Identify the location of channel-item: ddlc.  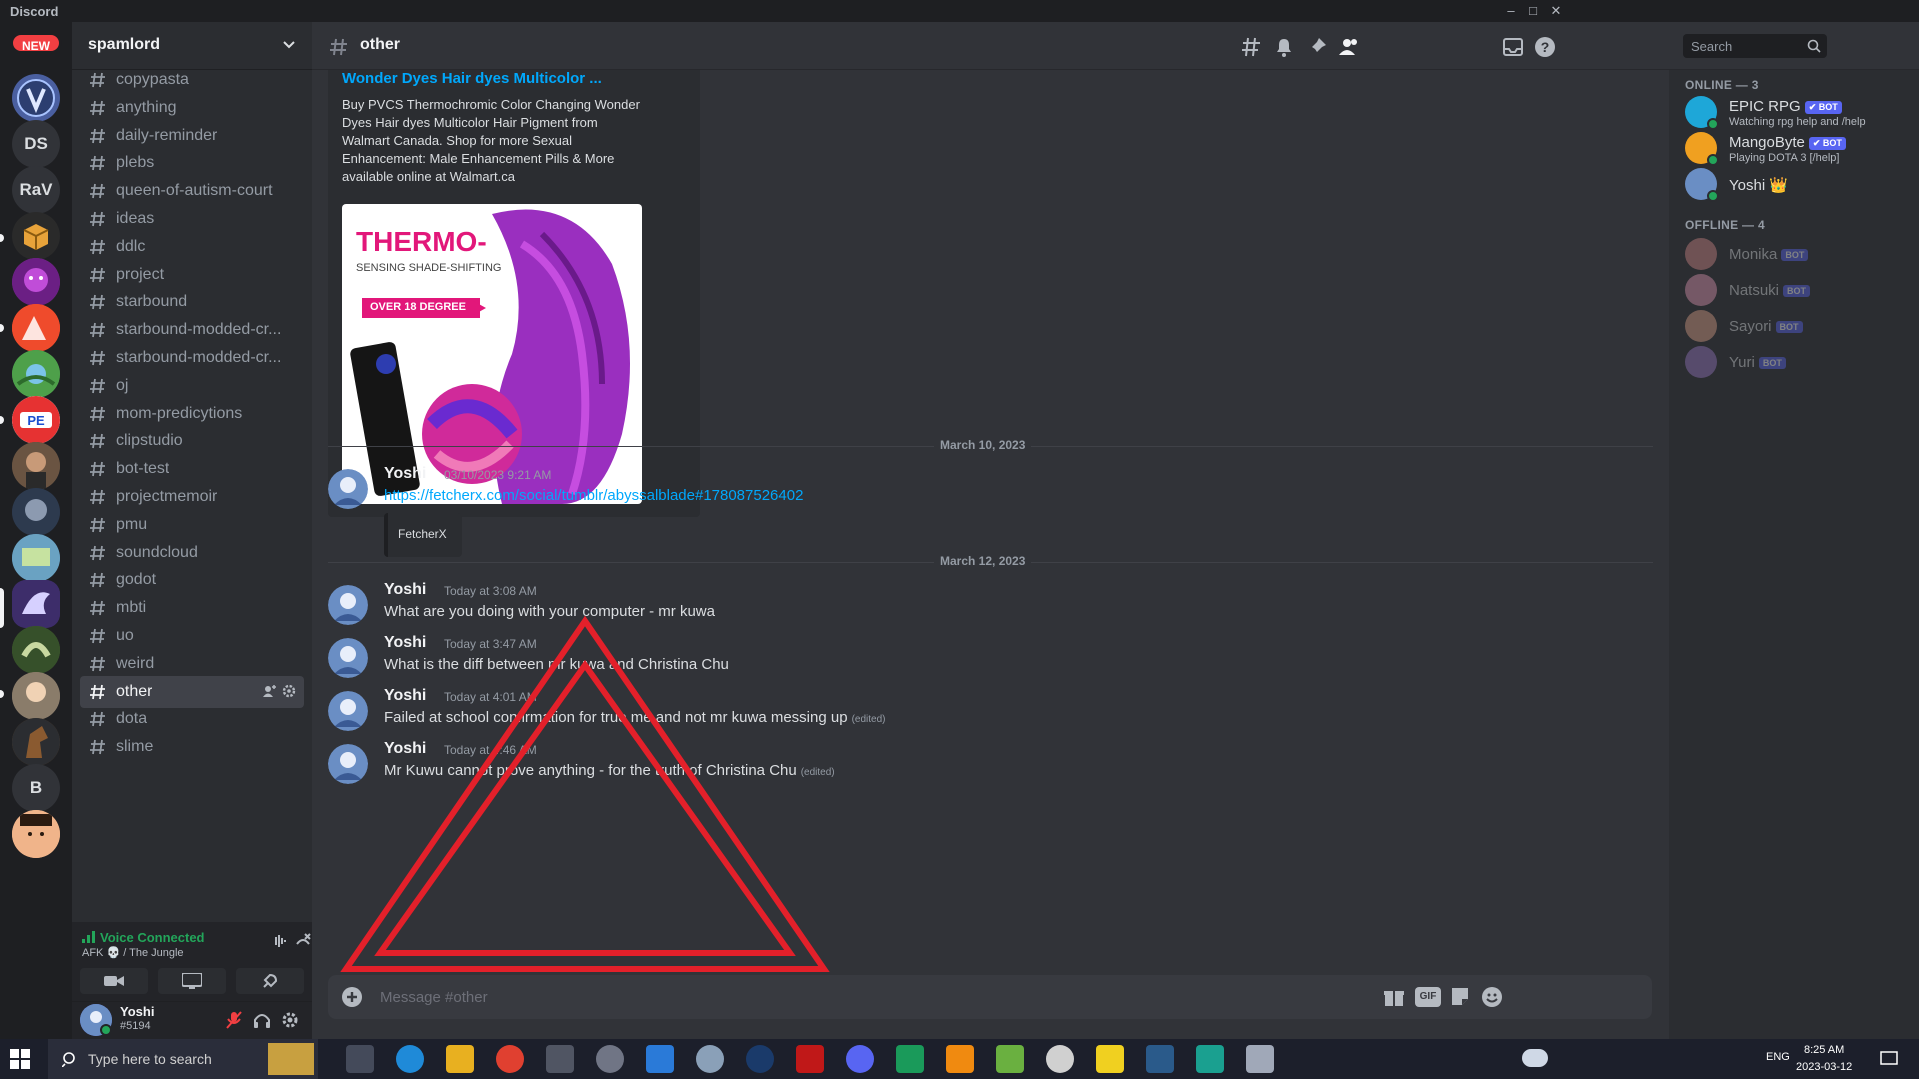
(192, 247).